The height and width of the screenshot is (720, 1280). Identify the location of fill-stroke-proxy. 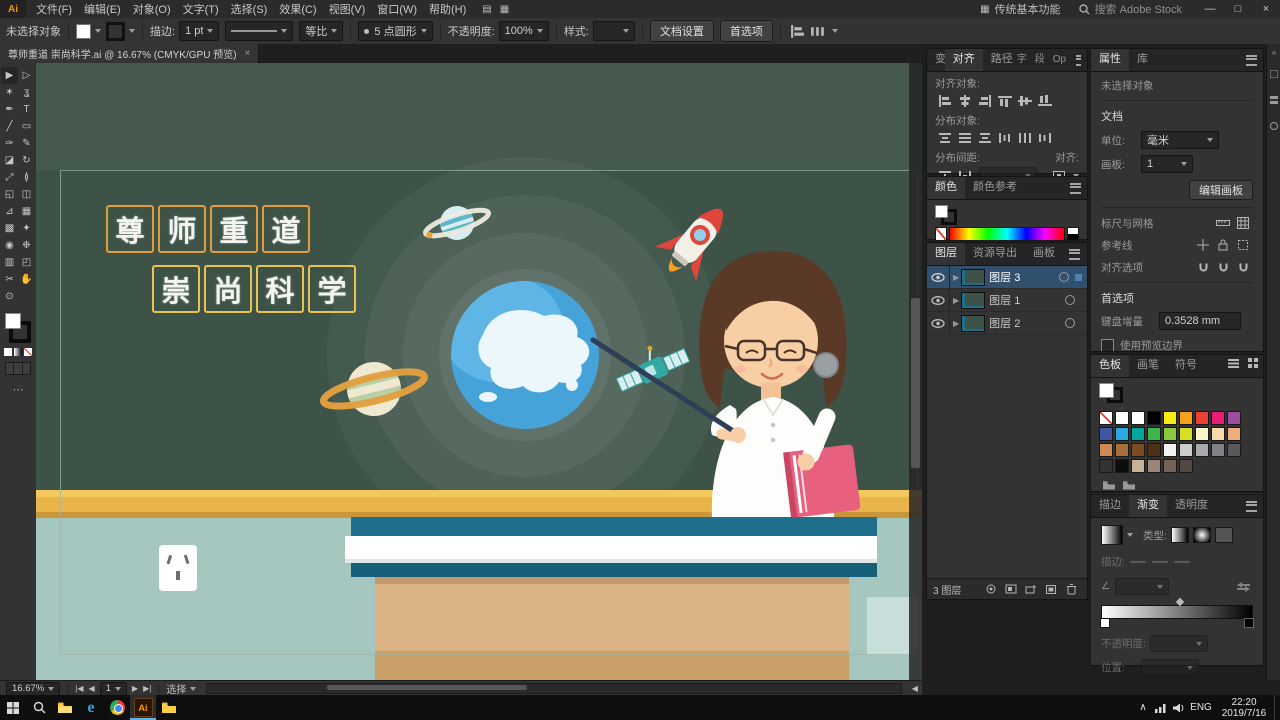
(18, 328).